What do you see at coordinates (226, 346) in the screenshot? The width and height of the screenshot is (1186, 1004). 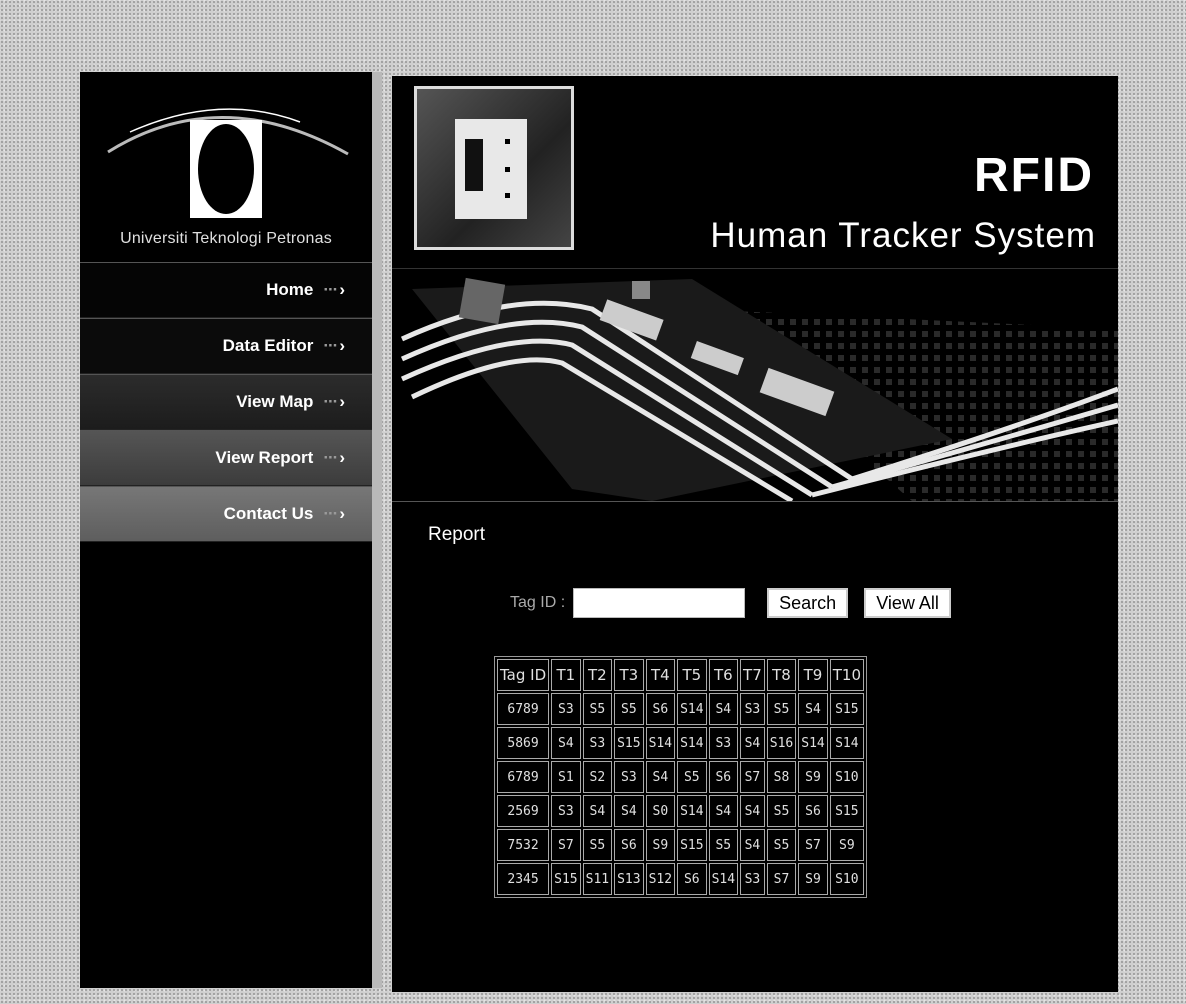 I see `nav-item-data-editor: Data Editor ··· ›` at bounding box center [226, 346].